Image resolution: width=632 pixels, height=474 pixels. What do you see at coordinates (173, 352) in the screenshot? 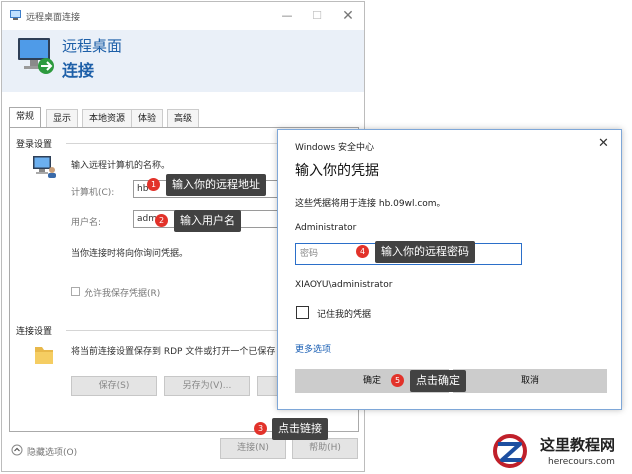
I see `connection-description: 将当前连接设置保存到 RDP 文件或打开一个已保存` at bounding box center [173, 352].